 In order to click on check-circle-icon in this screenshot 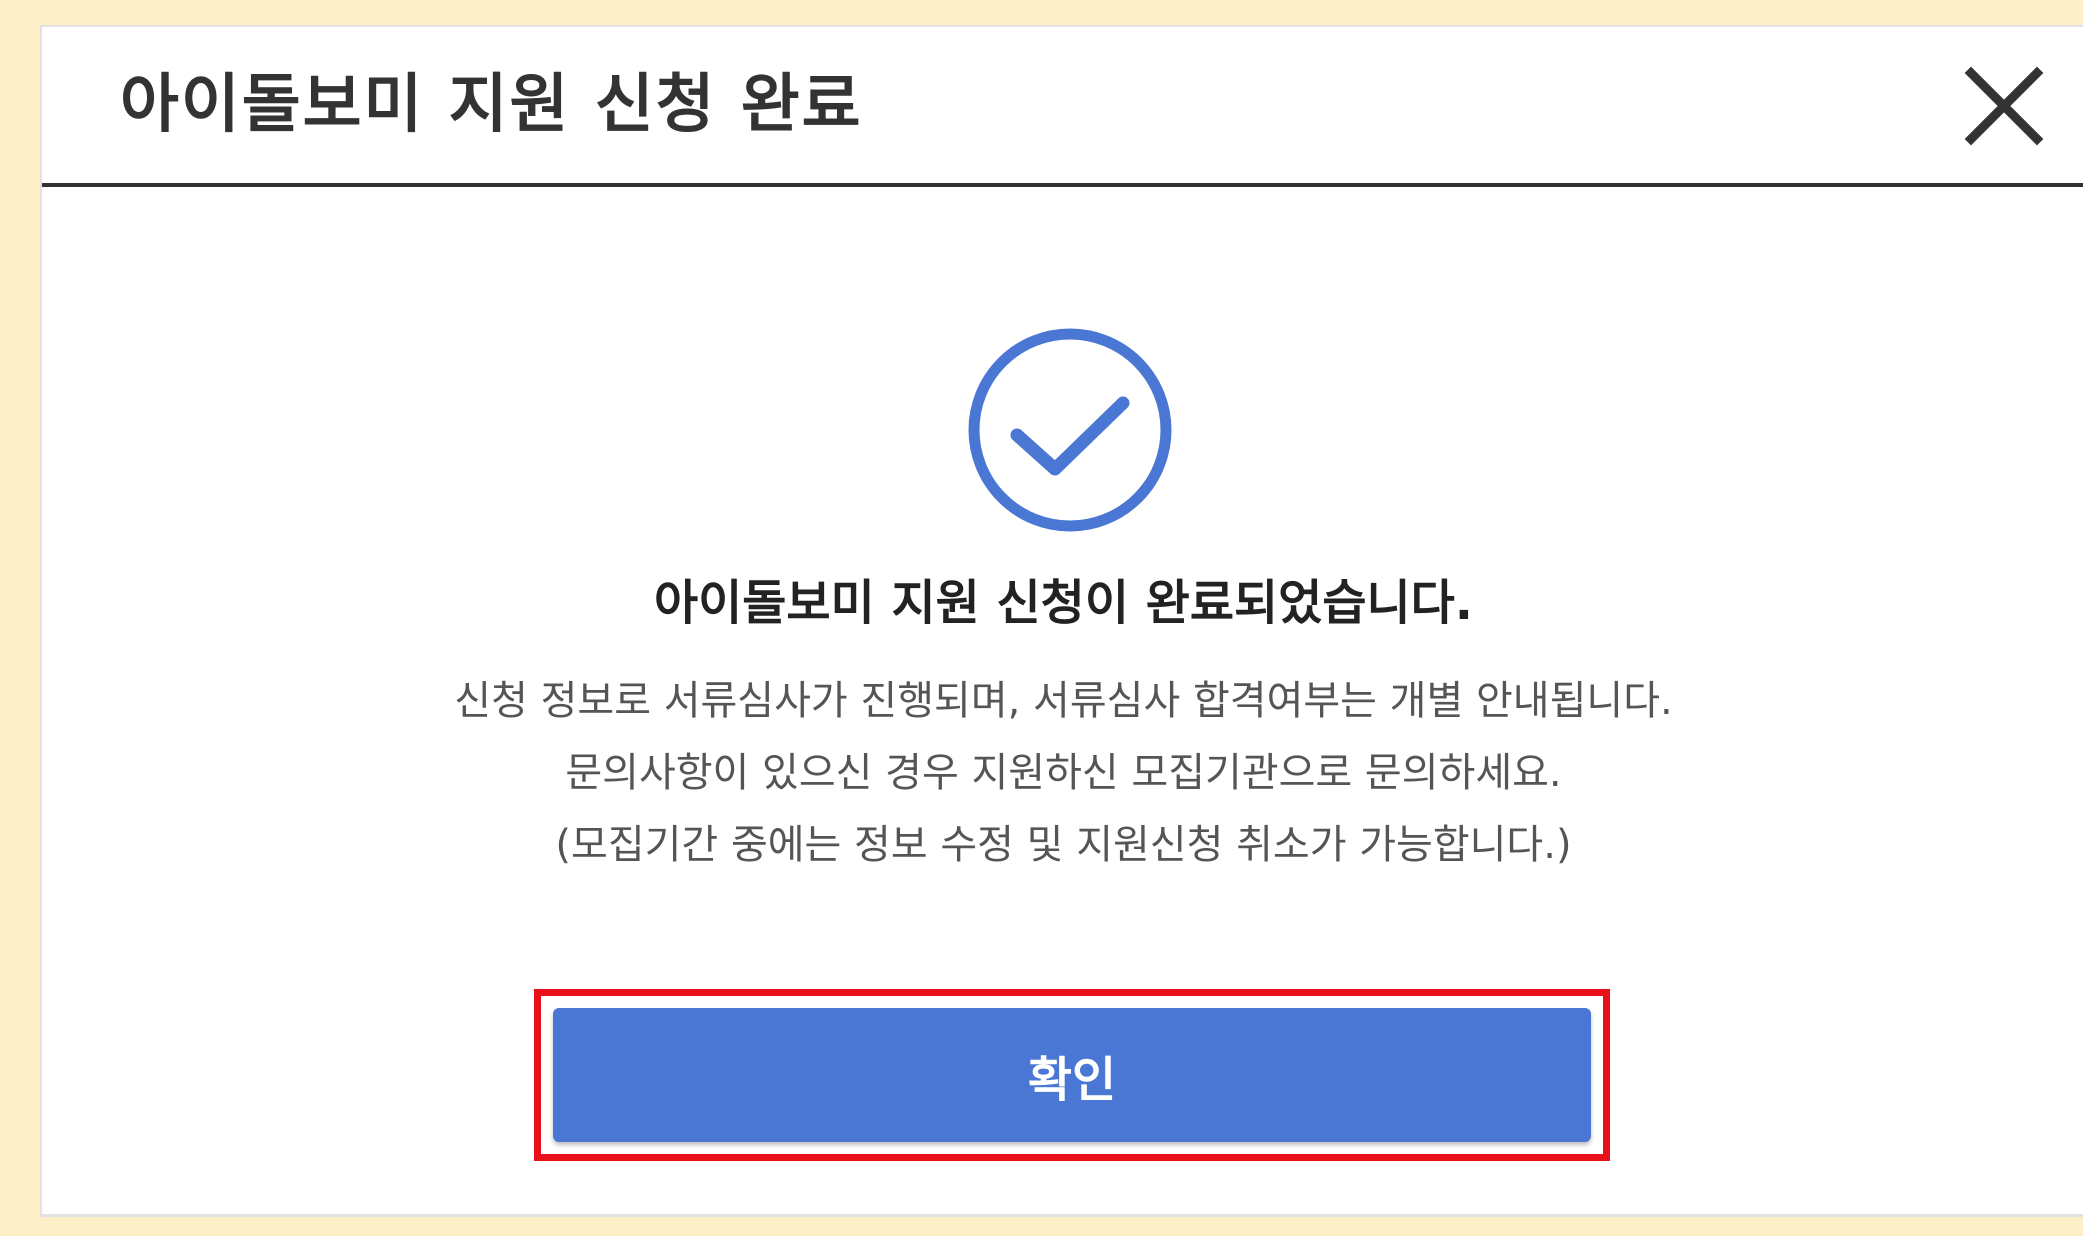, I will do `click(1070, 430)`.